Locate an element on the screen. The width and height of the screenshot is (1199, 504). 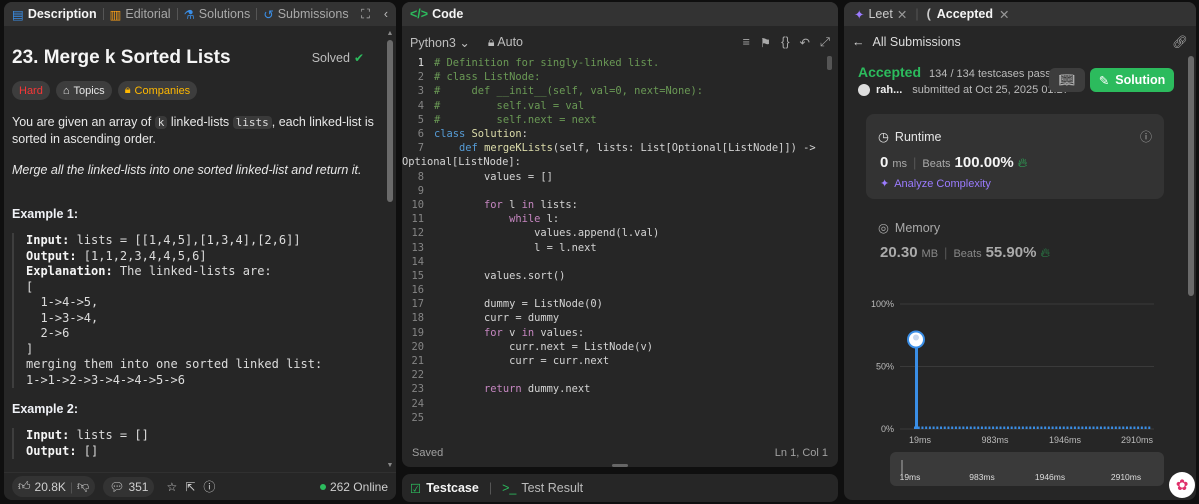
explanation-line: 1->1->2->3->4->4->5->6 is located at coordinates (105, 379).